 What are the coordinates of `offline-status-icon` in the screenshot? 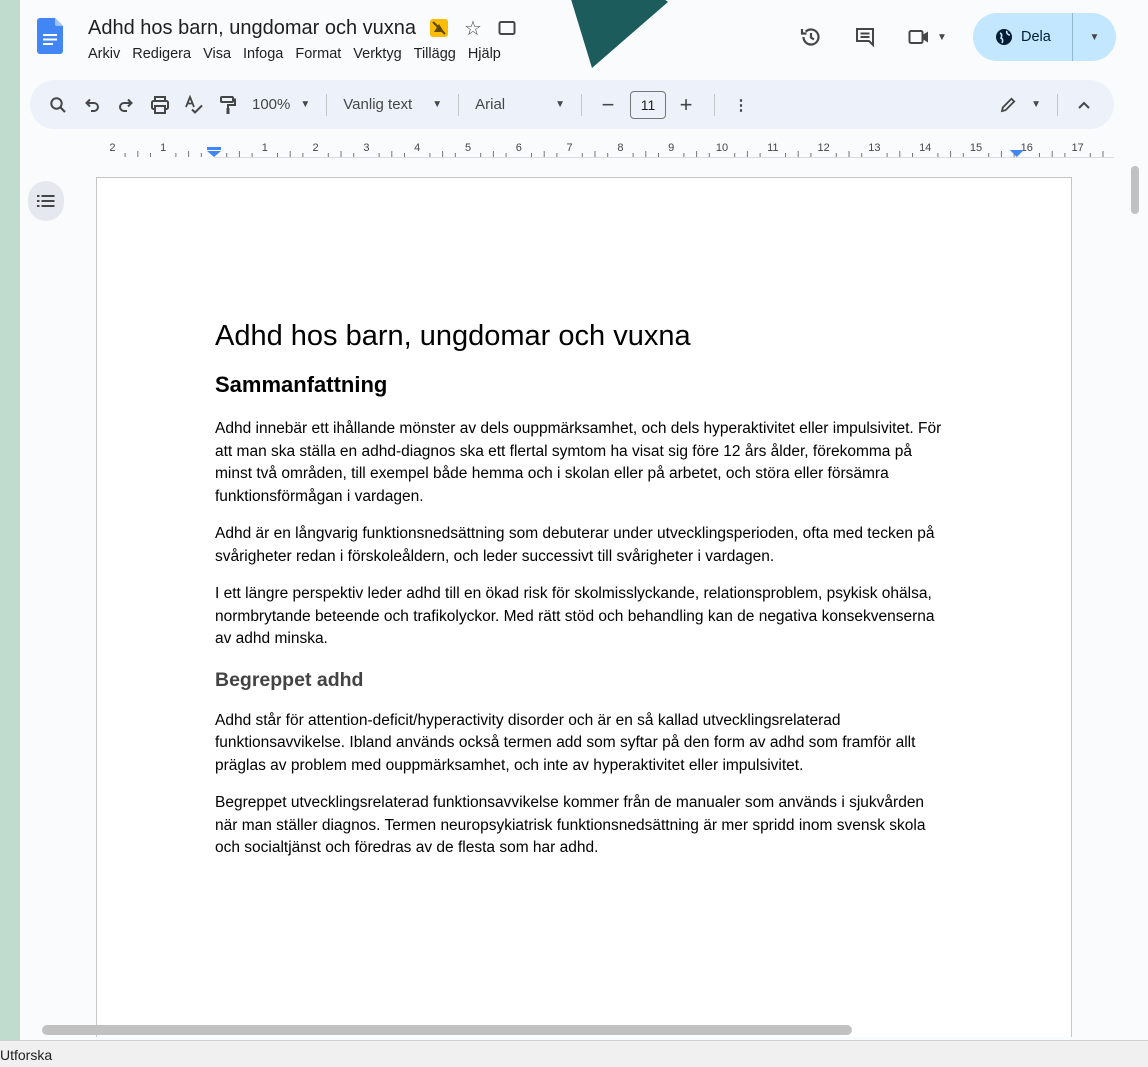 It's located at (439, 28).